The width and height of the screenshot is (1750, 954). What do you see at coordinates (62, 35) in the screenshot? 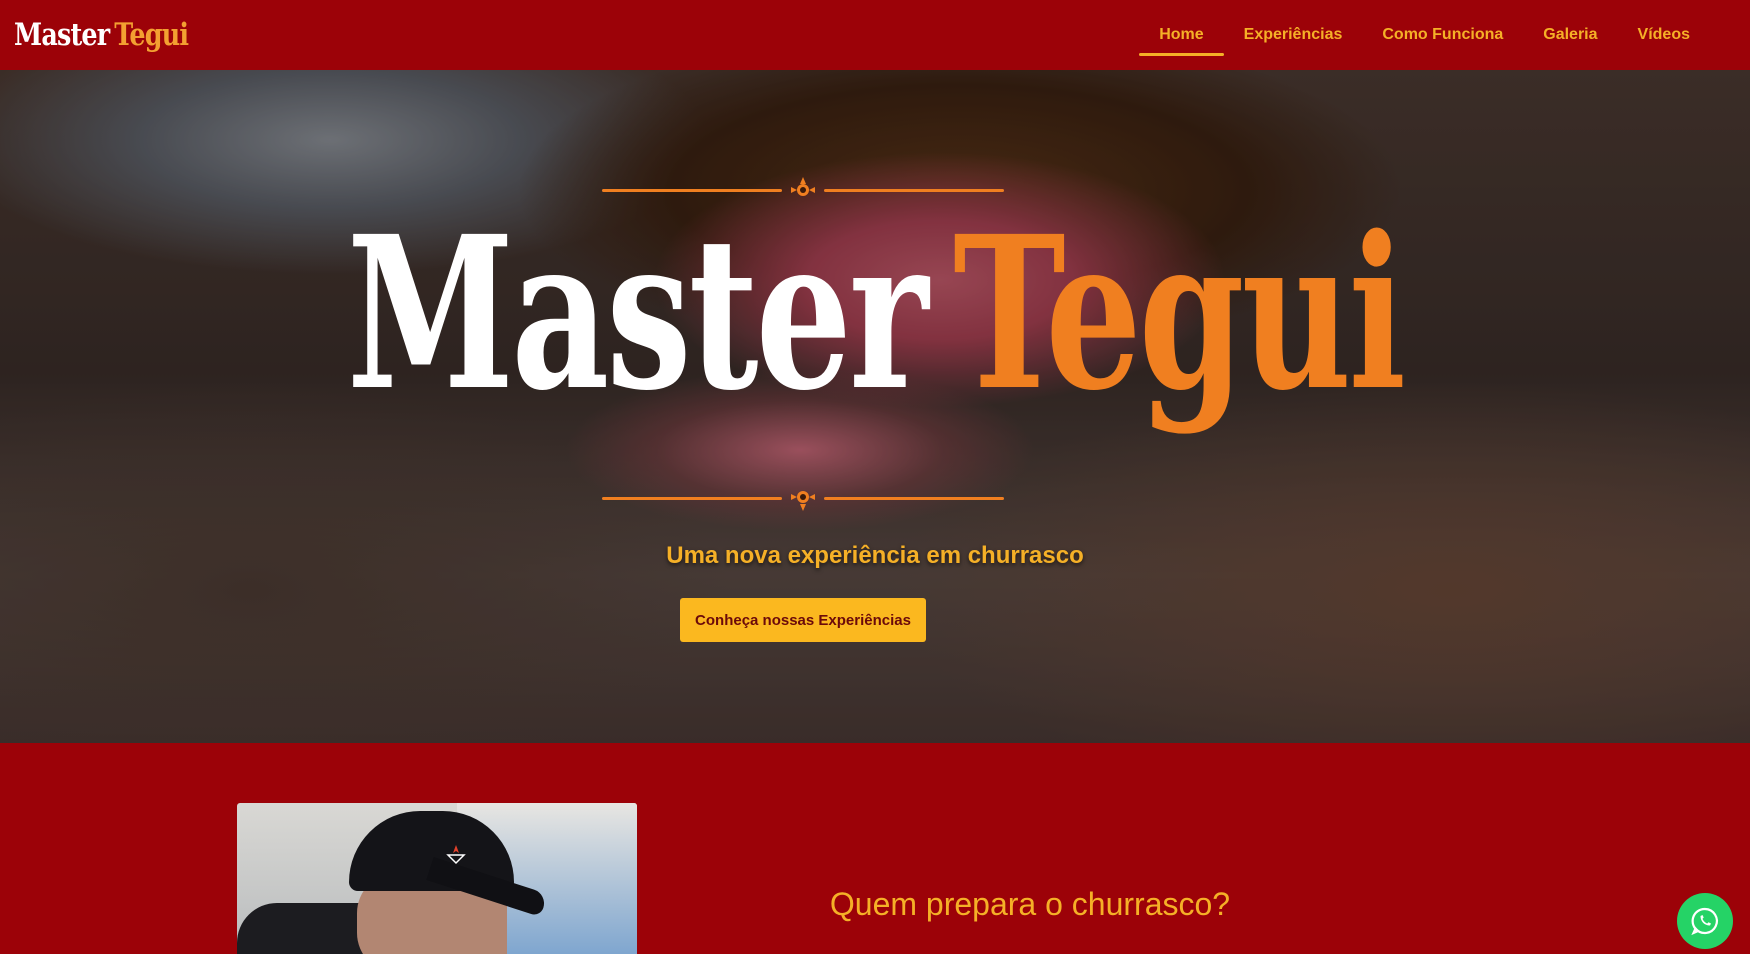
I see `logo-word-master: Master` at bounding box center [62, 35].